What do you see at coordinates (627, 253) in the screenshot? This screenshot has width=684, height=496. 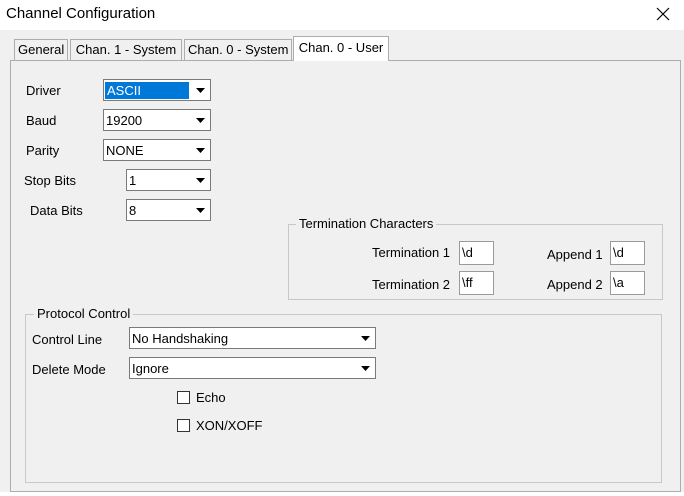 I see `append1-input: \d` at bounding box center [627, 253].